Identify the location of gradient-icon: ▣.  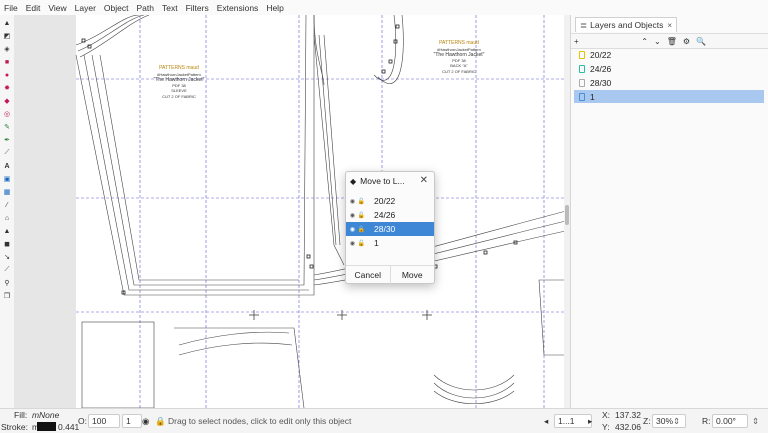
(7, 179).